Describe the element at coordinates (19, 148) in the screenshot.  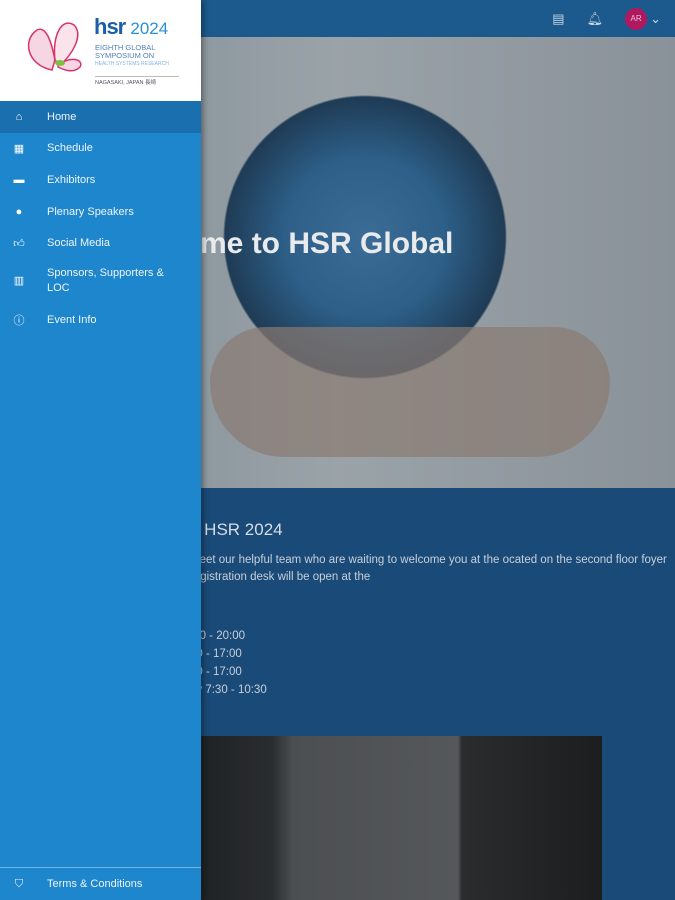
I see `calendar-icon: ▦` at that location.